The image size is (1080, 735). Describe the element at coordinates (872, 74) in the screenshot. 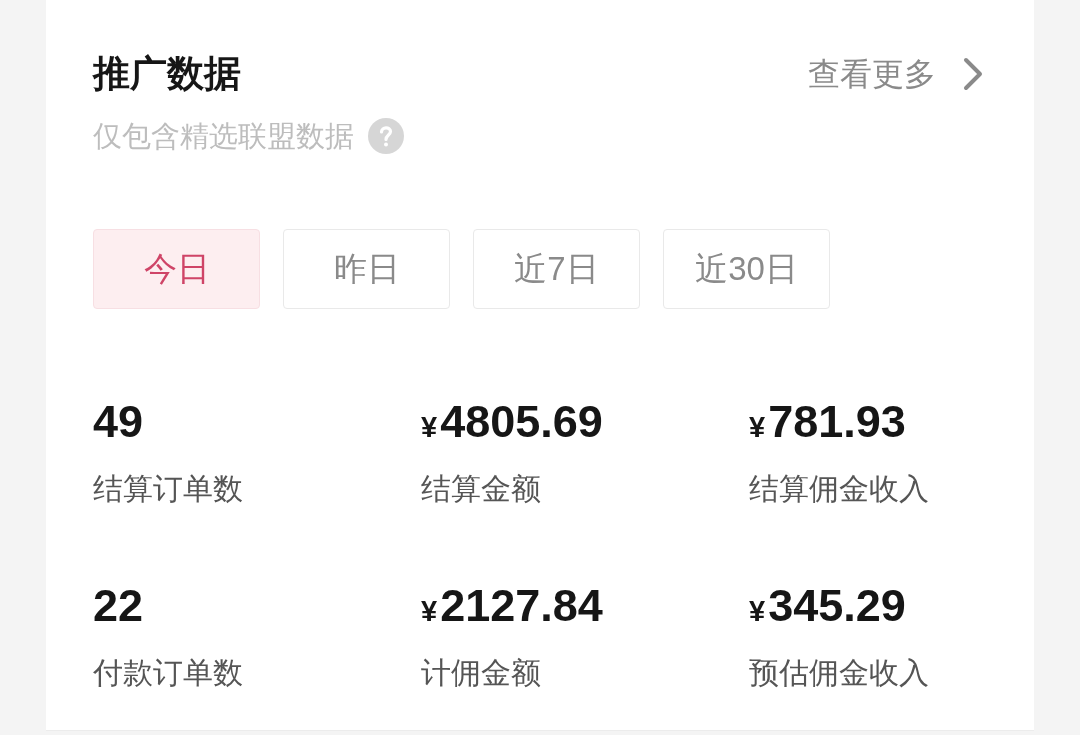

I see `view-more-link: 查看更多` at that location.